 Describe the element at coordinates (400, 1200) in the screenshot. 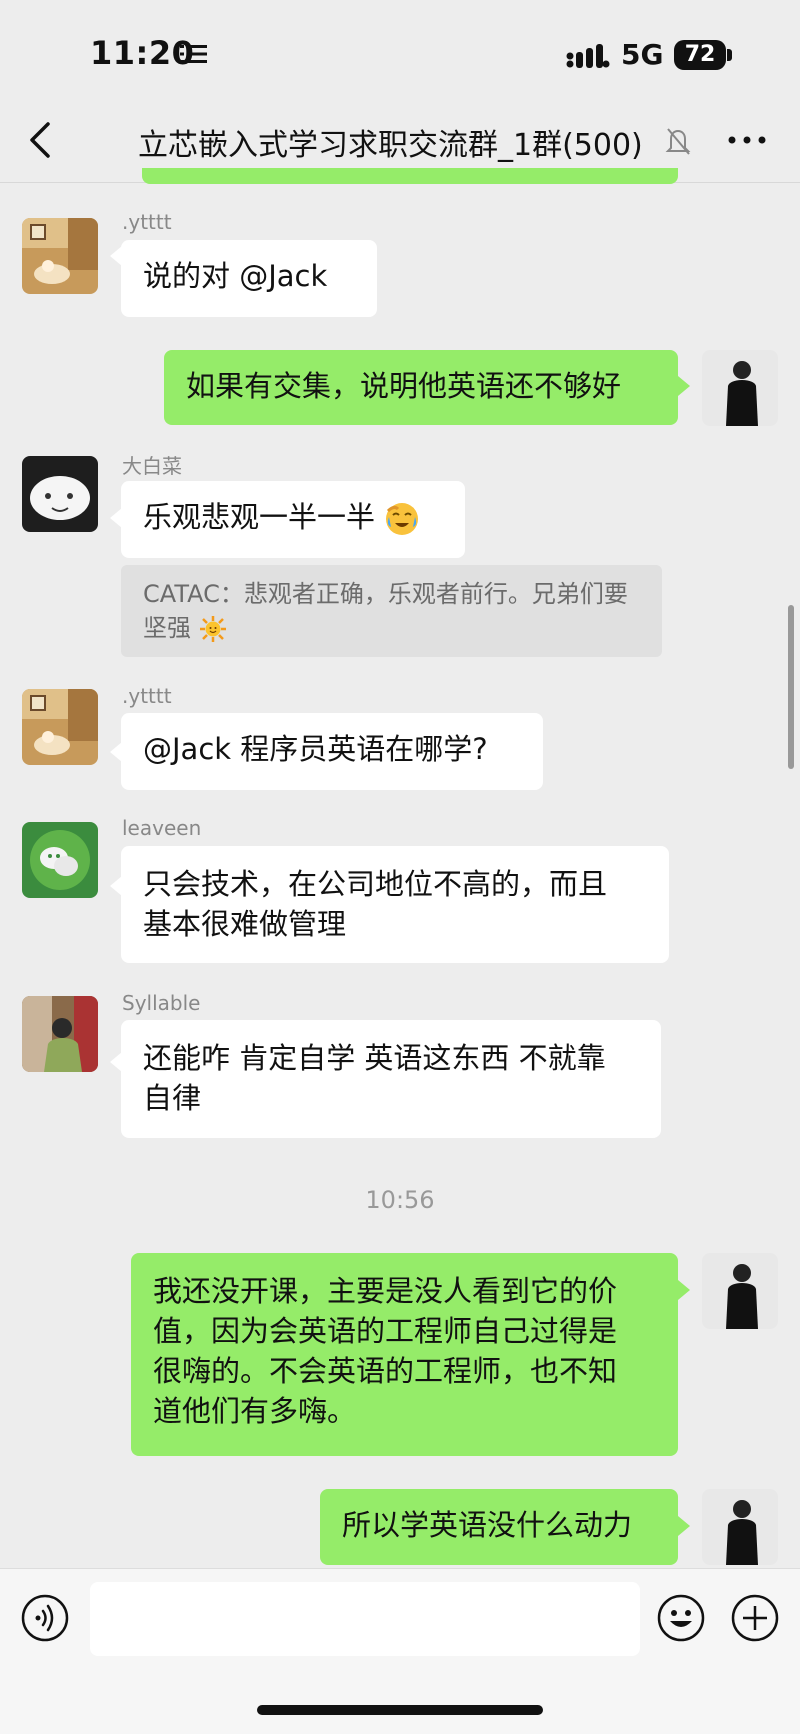

I see `message-timestamp: 10:56` at that location.